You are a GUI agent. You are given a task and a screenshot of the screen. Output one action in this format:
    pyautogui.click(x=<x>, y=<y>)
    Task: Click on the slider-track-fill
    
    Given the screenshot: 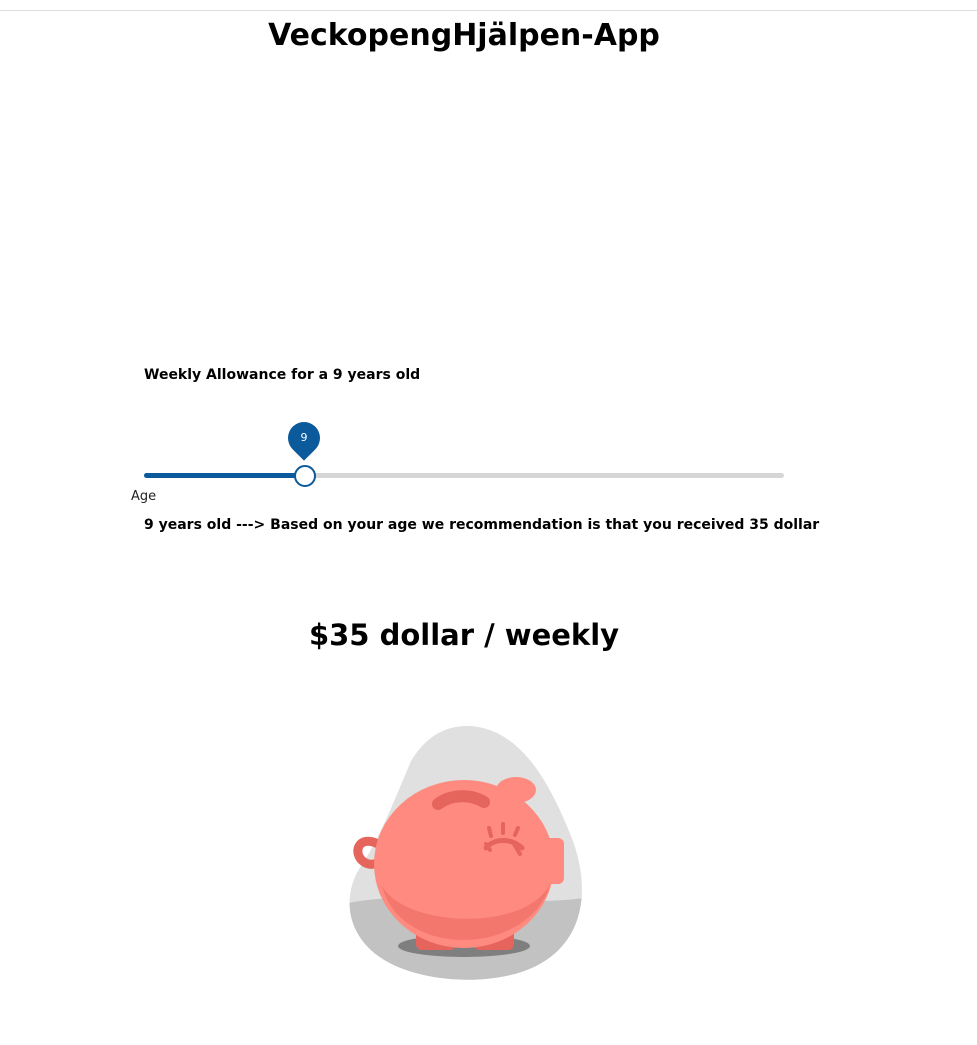 What is the action you would take?
    pyautogui.click(x=224, y=475)
    